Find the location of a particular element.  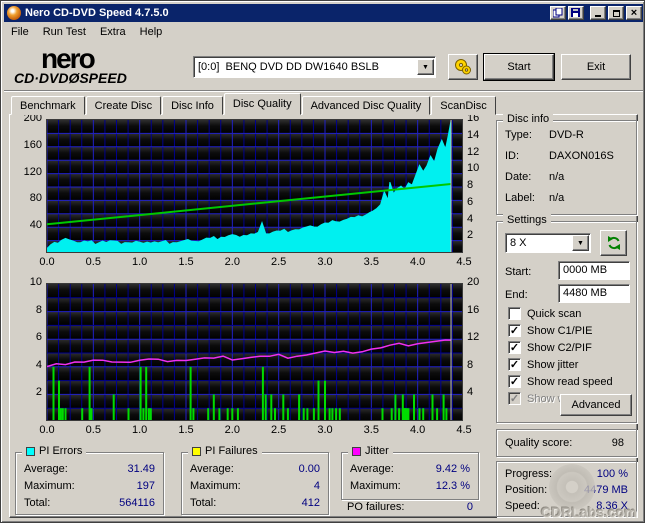

cddvd-speed-logo: CD·DVDØSPEED is located at coordinates (70, 78).